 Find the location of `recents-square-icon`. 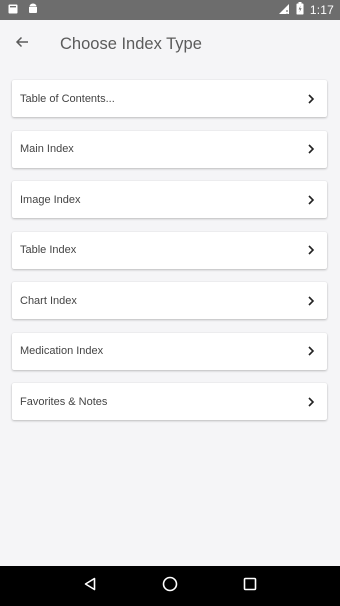

recents-square-icon is located at coordinates (250, 586).